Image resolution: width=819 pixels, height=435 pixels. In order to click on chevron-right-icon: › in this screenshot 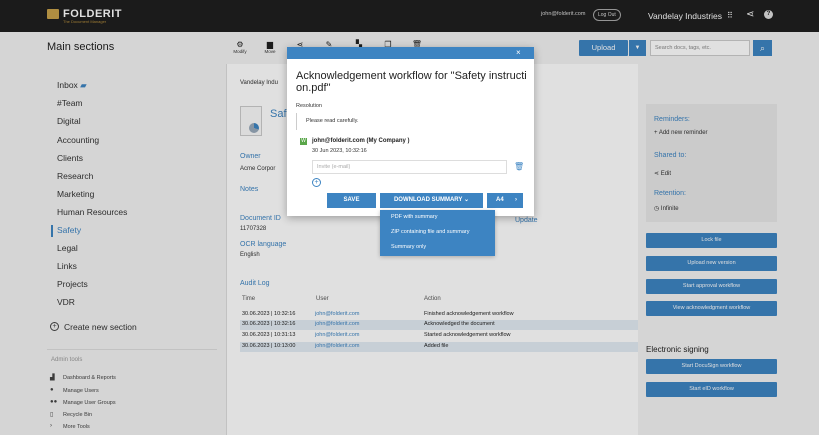, I will do `click(516, 200)`.